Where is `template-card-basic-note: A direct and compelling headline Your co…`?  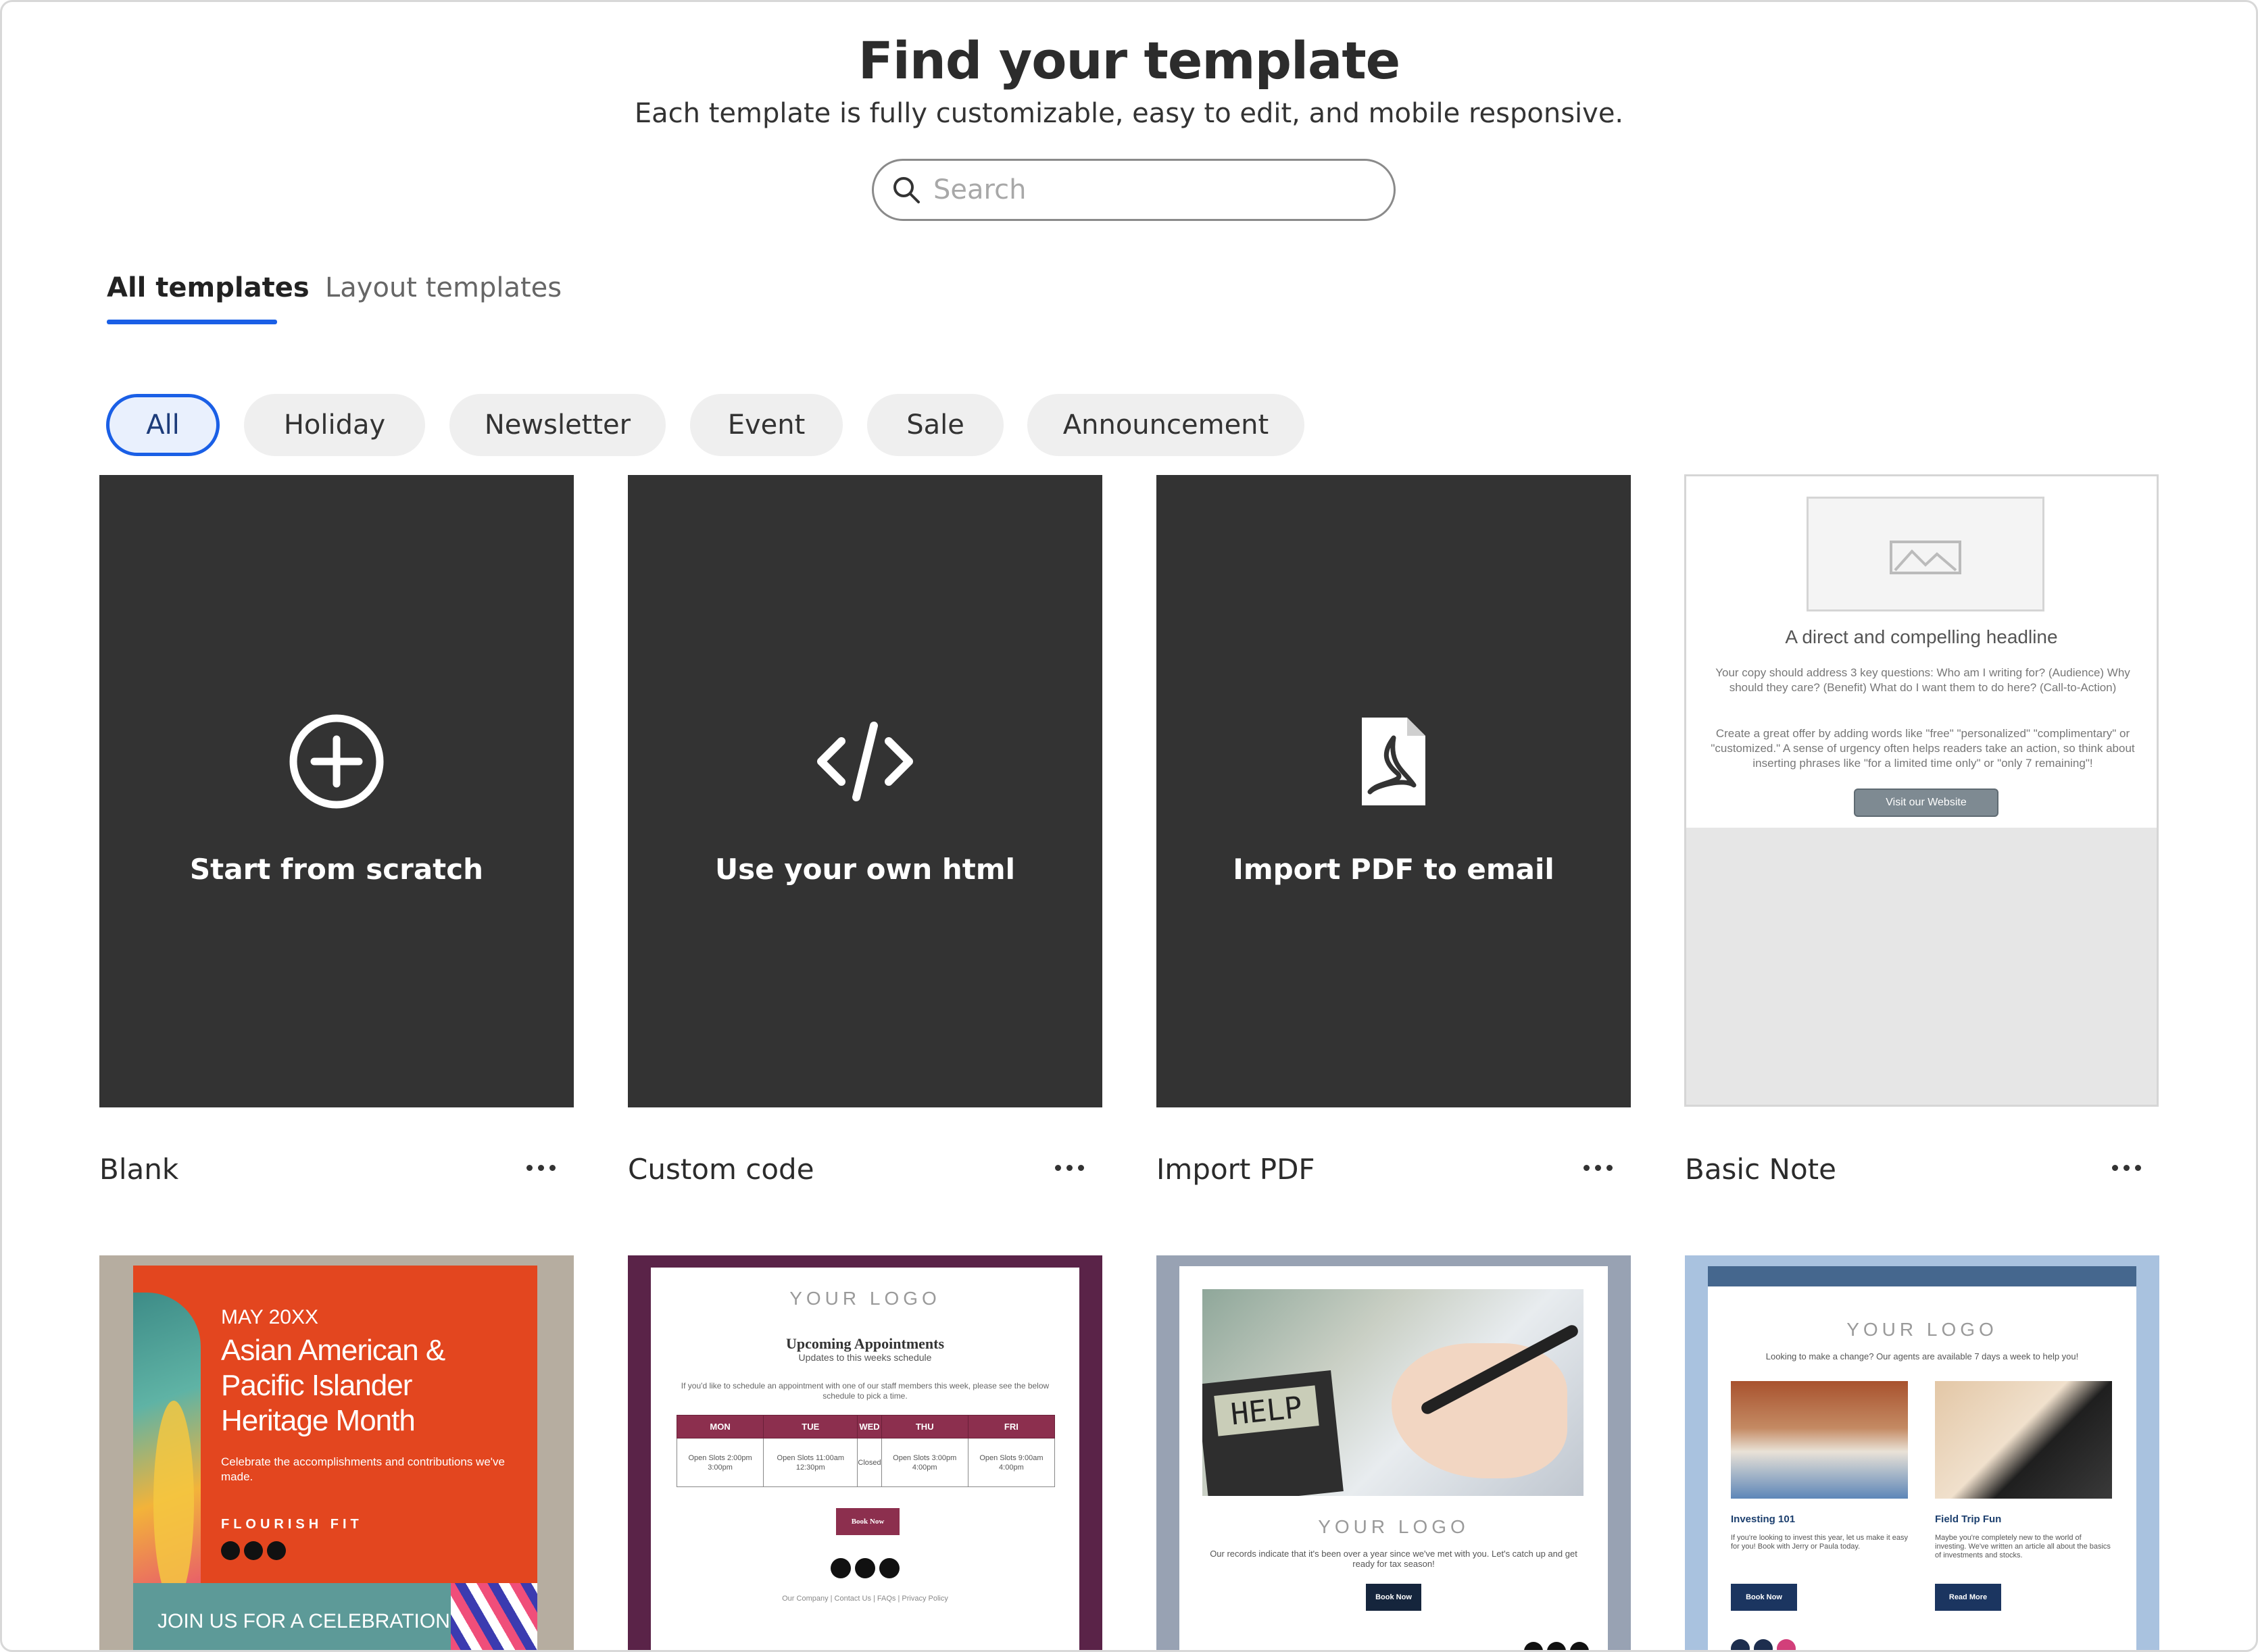 template-card-basic-note: A direct and compelling headline Your co… is located at coordinates (1921, 790).